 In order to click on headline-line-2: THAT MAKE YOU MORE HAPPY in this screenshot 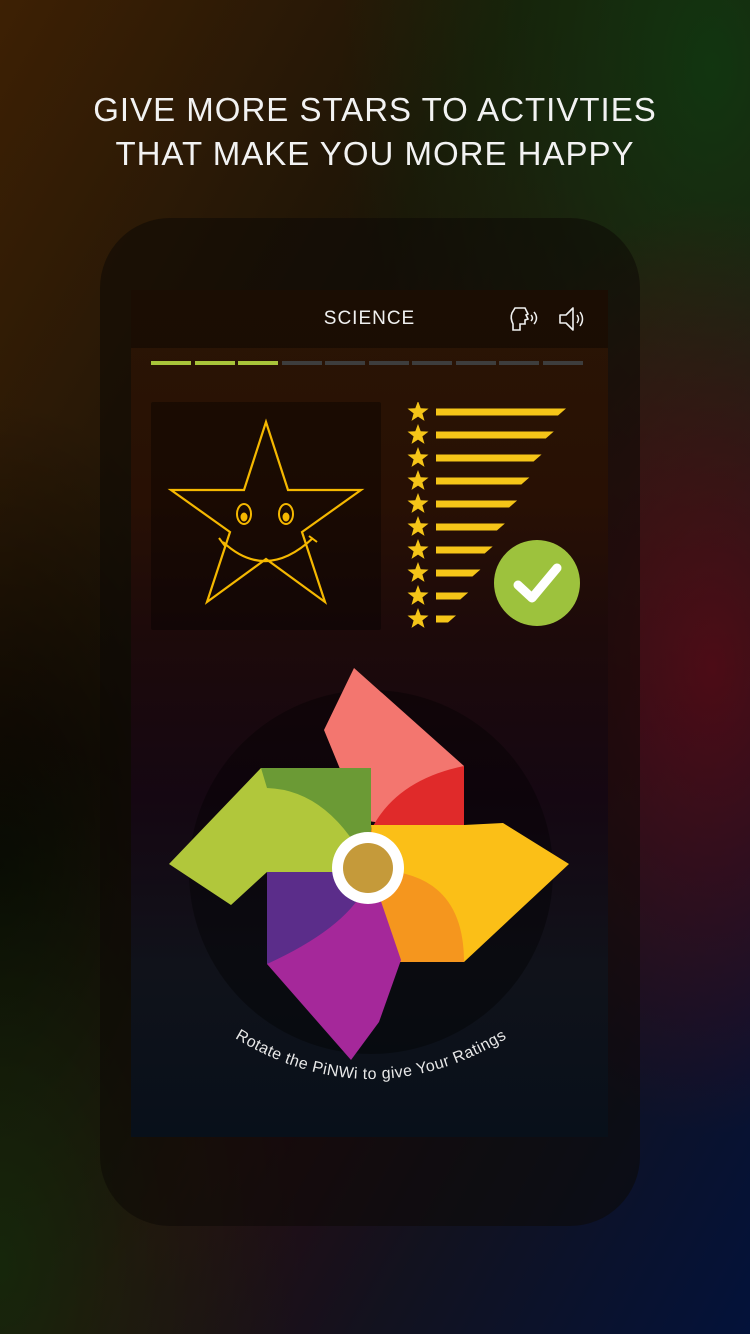, I will do `click(375, 153)`.